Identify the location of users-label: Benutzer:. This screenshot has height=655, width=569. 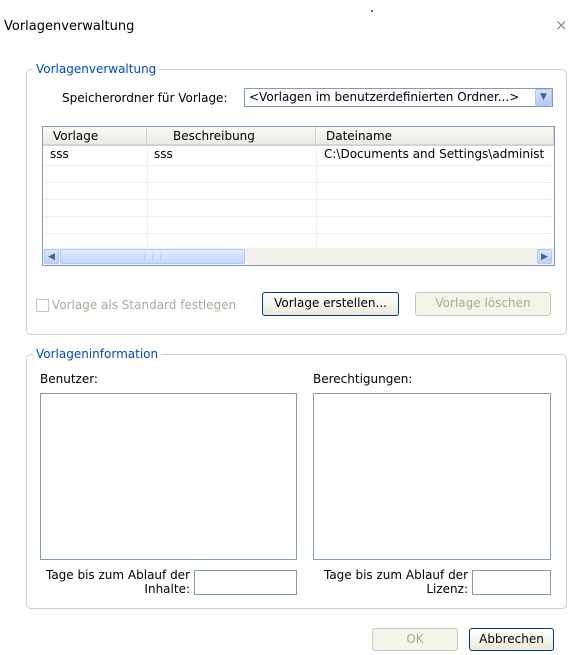
(69, 379).